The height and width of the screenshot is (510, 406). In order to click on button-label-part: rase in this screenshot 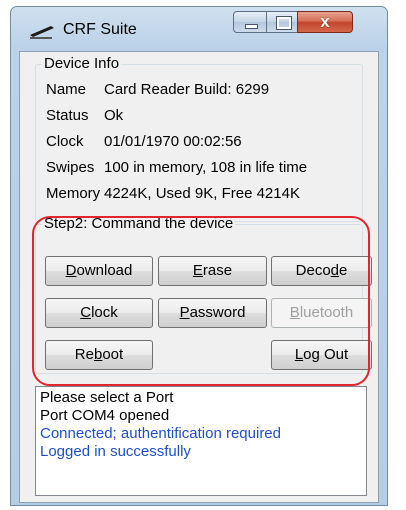, I will do `click(217, 270)`.